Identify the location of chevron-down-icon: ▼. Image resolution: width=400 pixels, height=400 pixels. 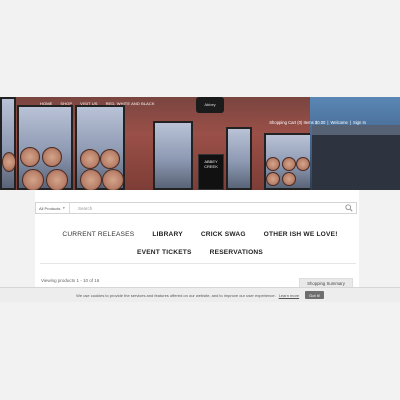
(64, 208).